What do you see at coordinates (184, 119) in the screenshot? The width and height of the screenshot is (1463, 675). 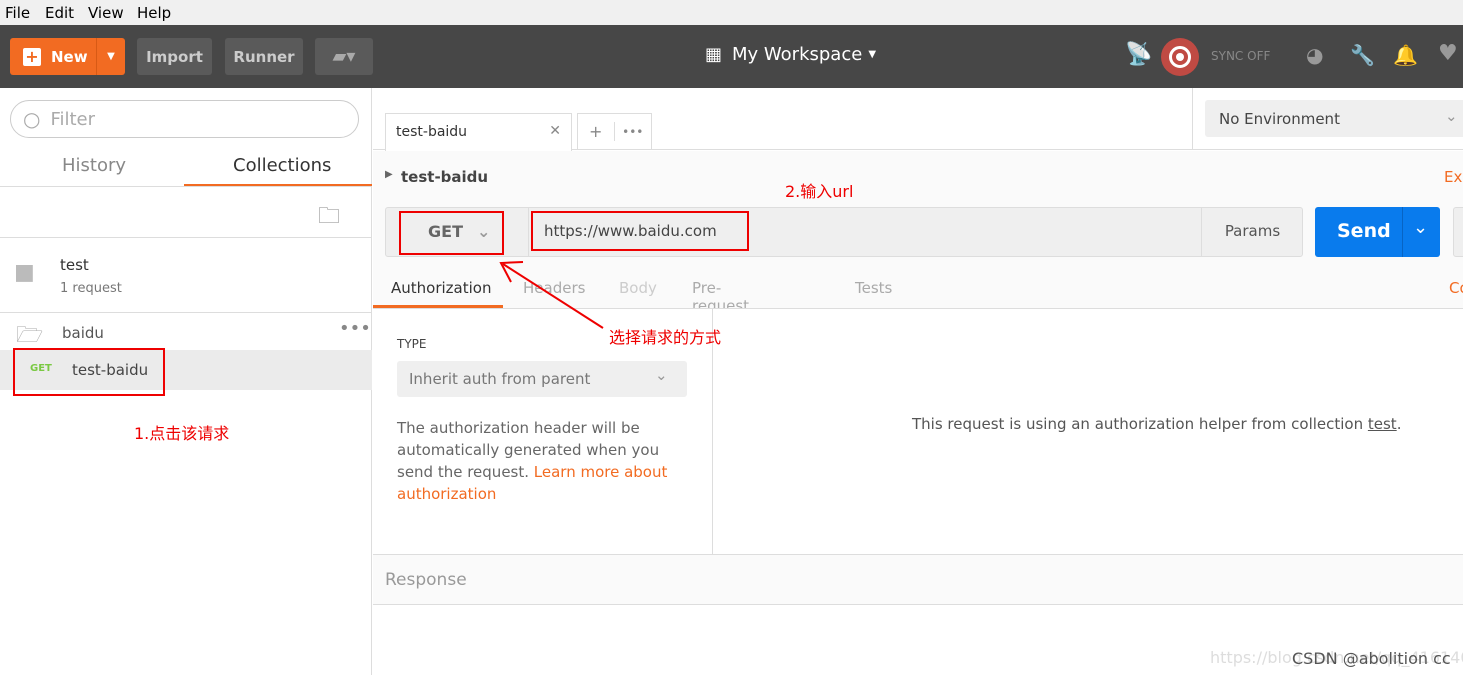 I see `filter-input: ○ Filter` at bounding box center [184, 119].